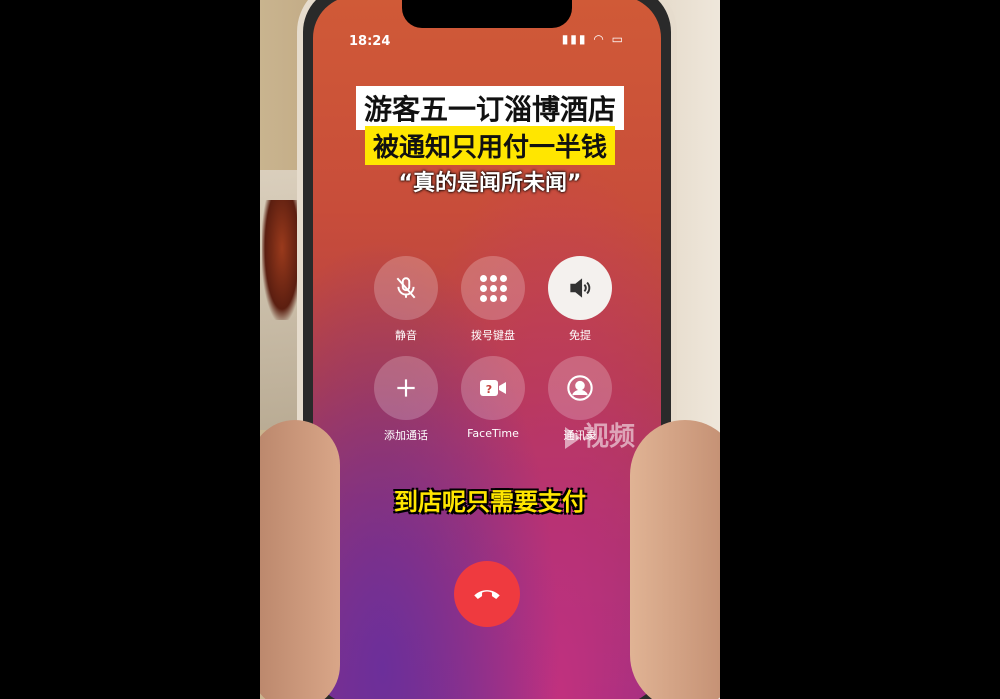  I want to click on speaker-button: 免提, so click(580, 299).